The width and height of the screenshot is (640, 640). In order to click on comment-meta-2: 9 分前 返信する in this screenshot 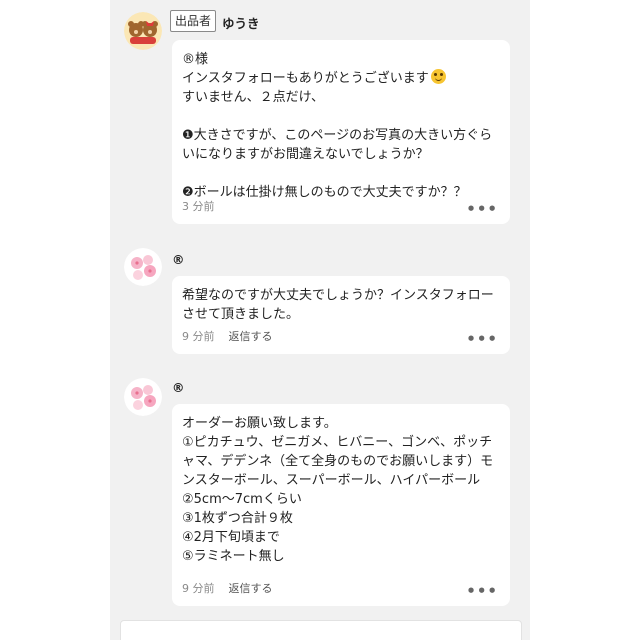, I will do `click(227, 336)`.